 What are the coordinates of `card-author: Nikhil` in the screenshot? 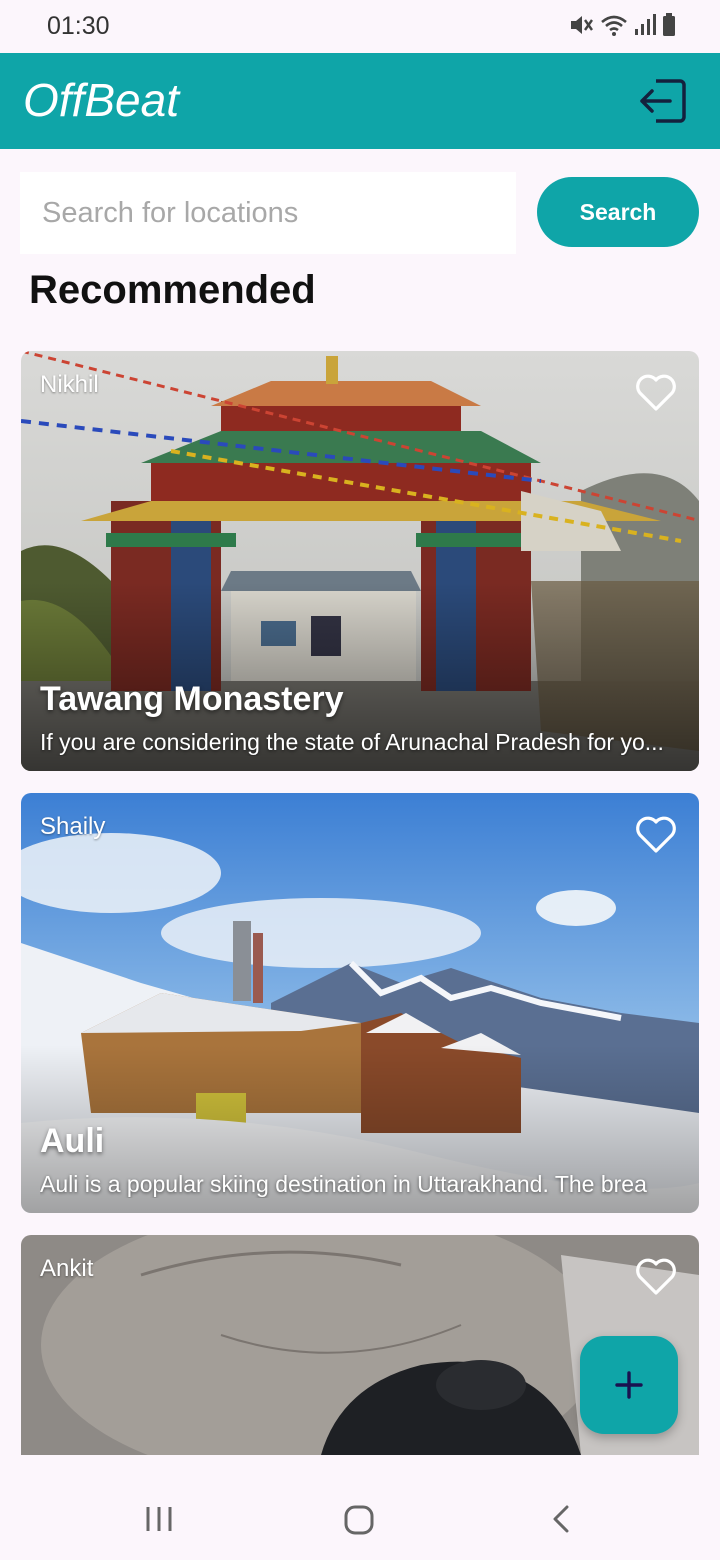 It's located at (69, 384).